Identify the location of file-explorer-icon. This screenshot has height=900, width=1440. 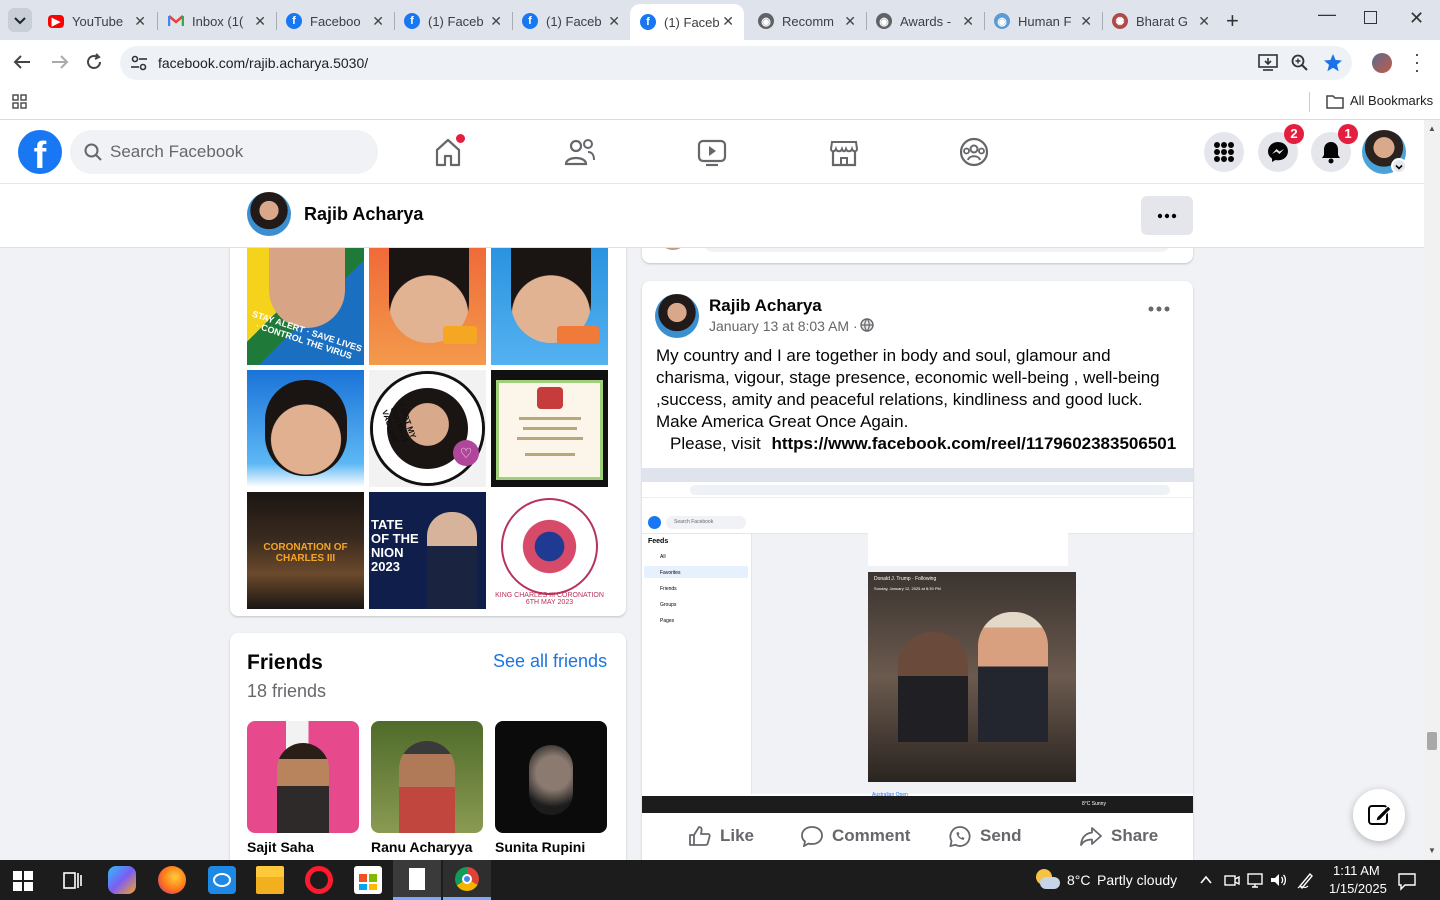
(270, 880).